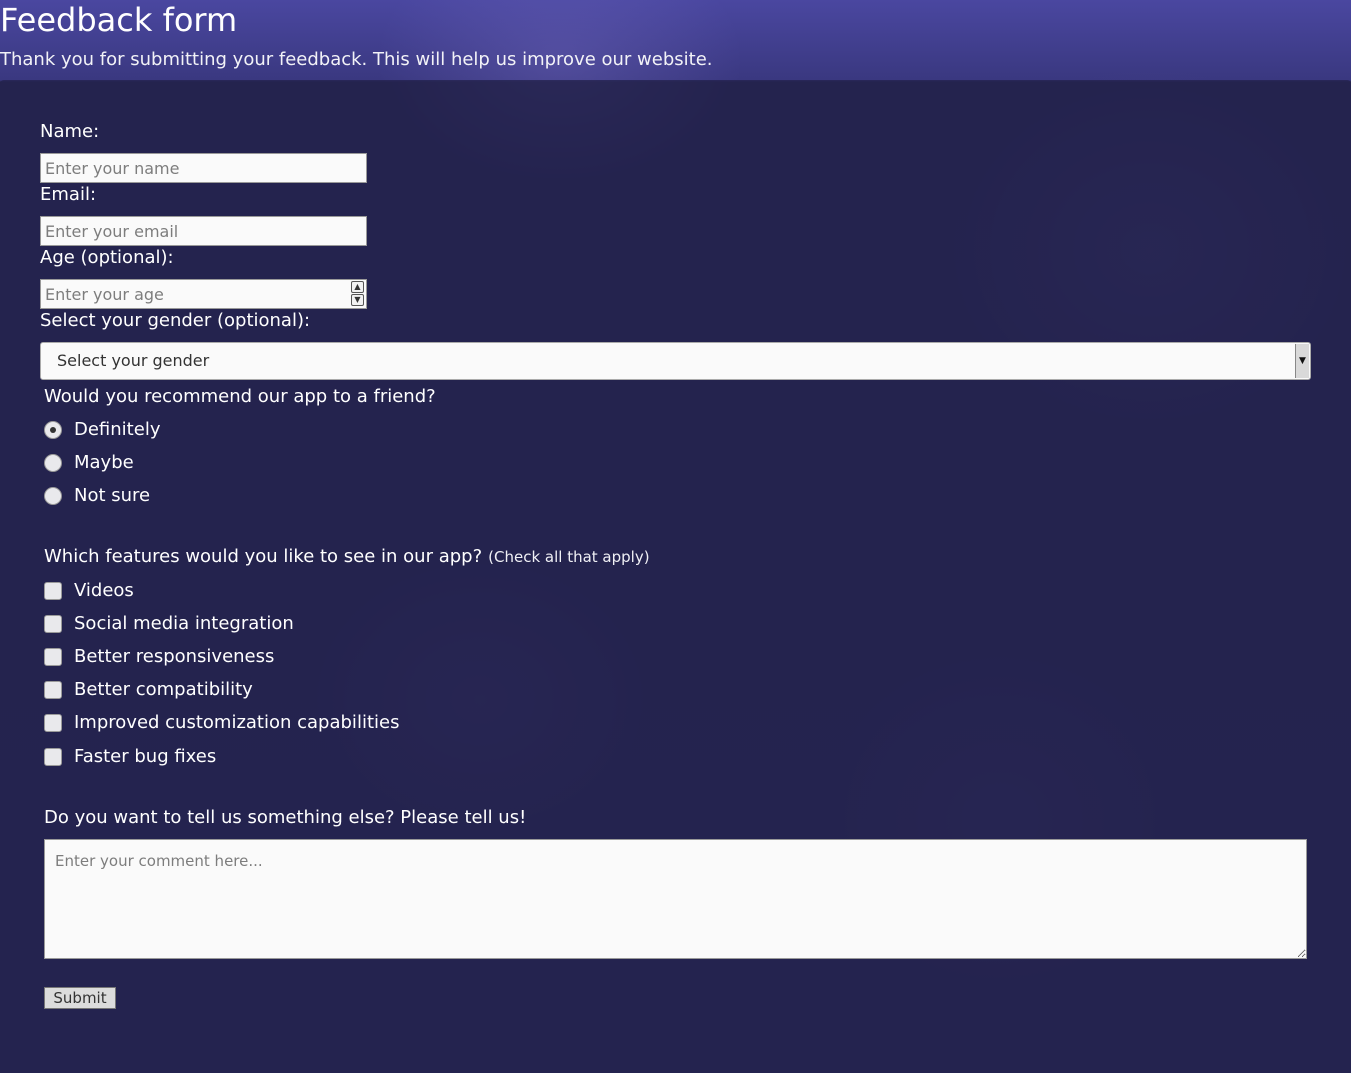  I want to click on checkbox-label: Faster bug fixes, so click(145, 756).